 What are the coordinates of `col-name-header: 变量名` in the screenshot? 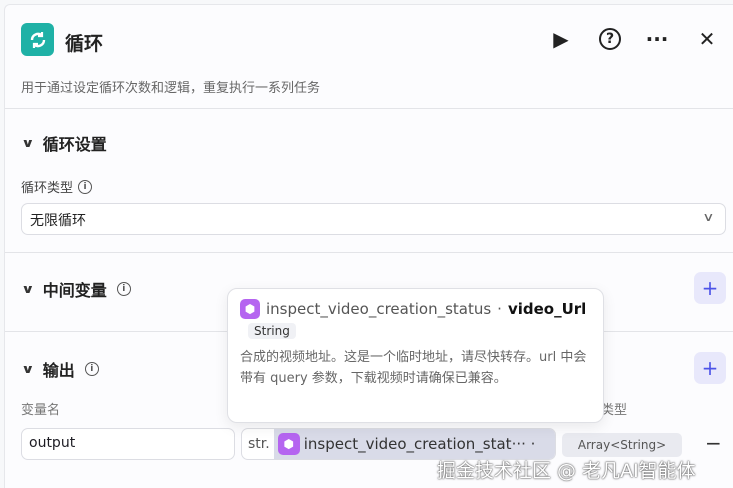 It's located at (41, 410).